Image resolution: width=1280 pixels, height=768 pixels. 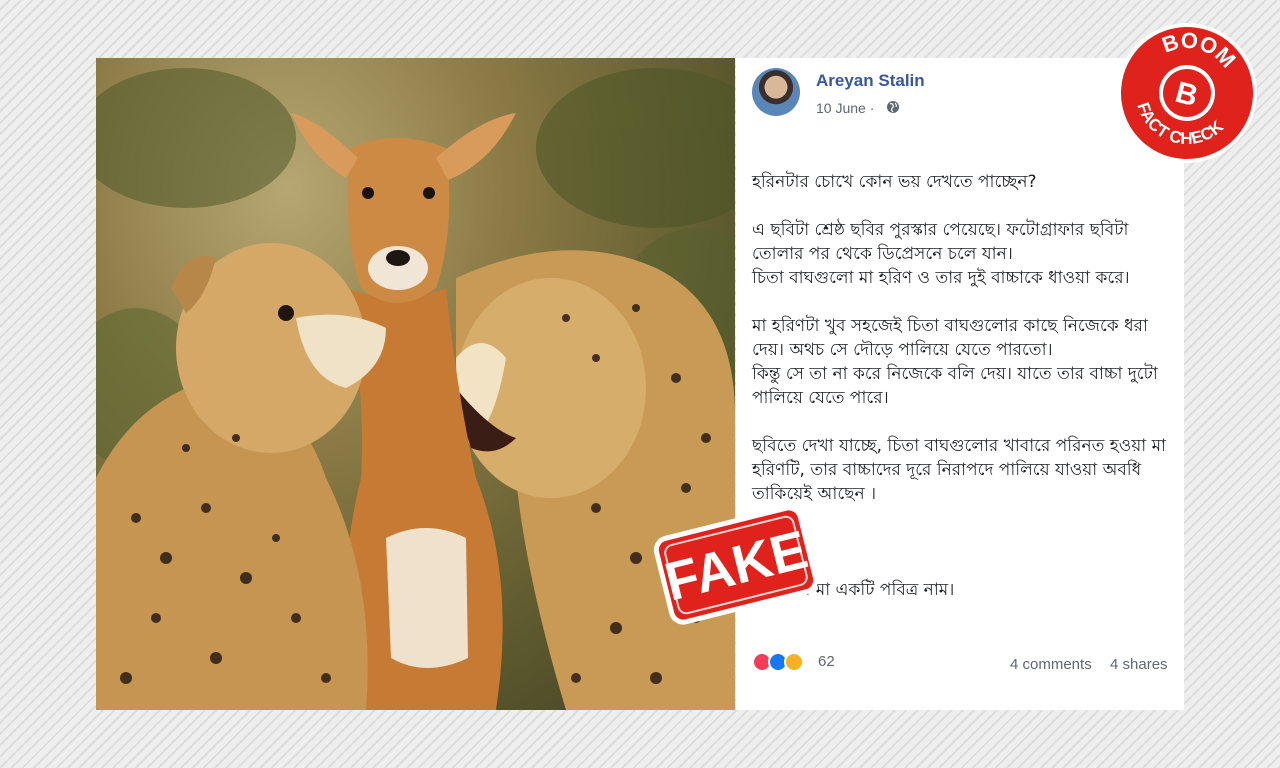 What do you see at coordinates (894, 182) in the screenshot?
I see `post-paragraph: হরিনটার চোখে কোন ভয় দেখতে পাচ্ছেন?` at bounding box center [894, 182].